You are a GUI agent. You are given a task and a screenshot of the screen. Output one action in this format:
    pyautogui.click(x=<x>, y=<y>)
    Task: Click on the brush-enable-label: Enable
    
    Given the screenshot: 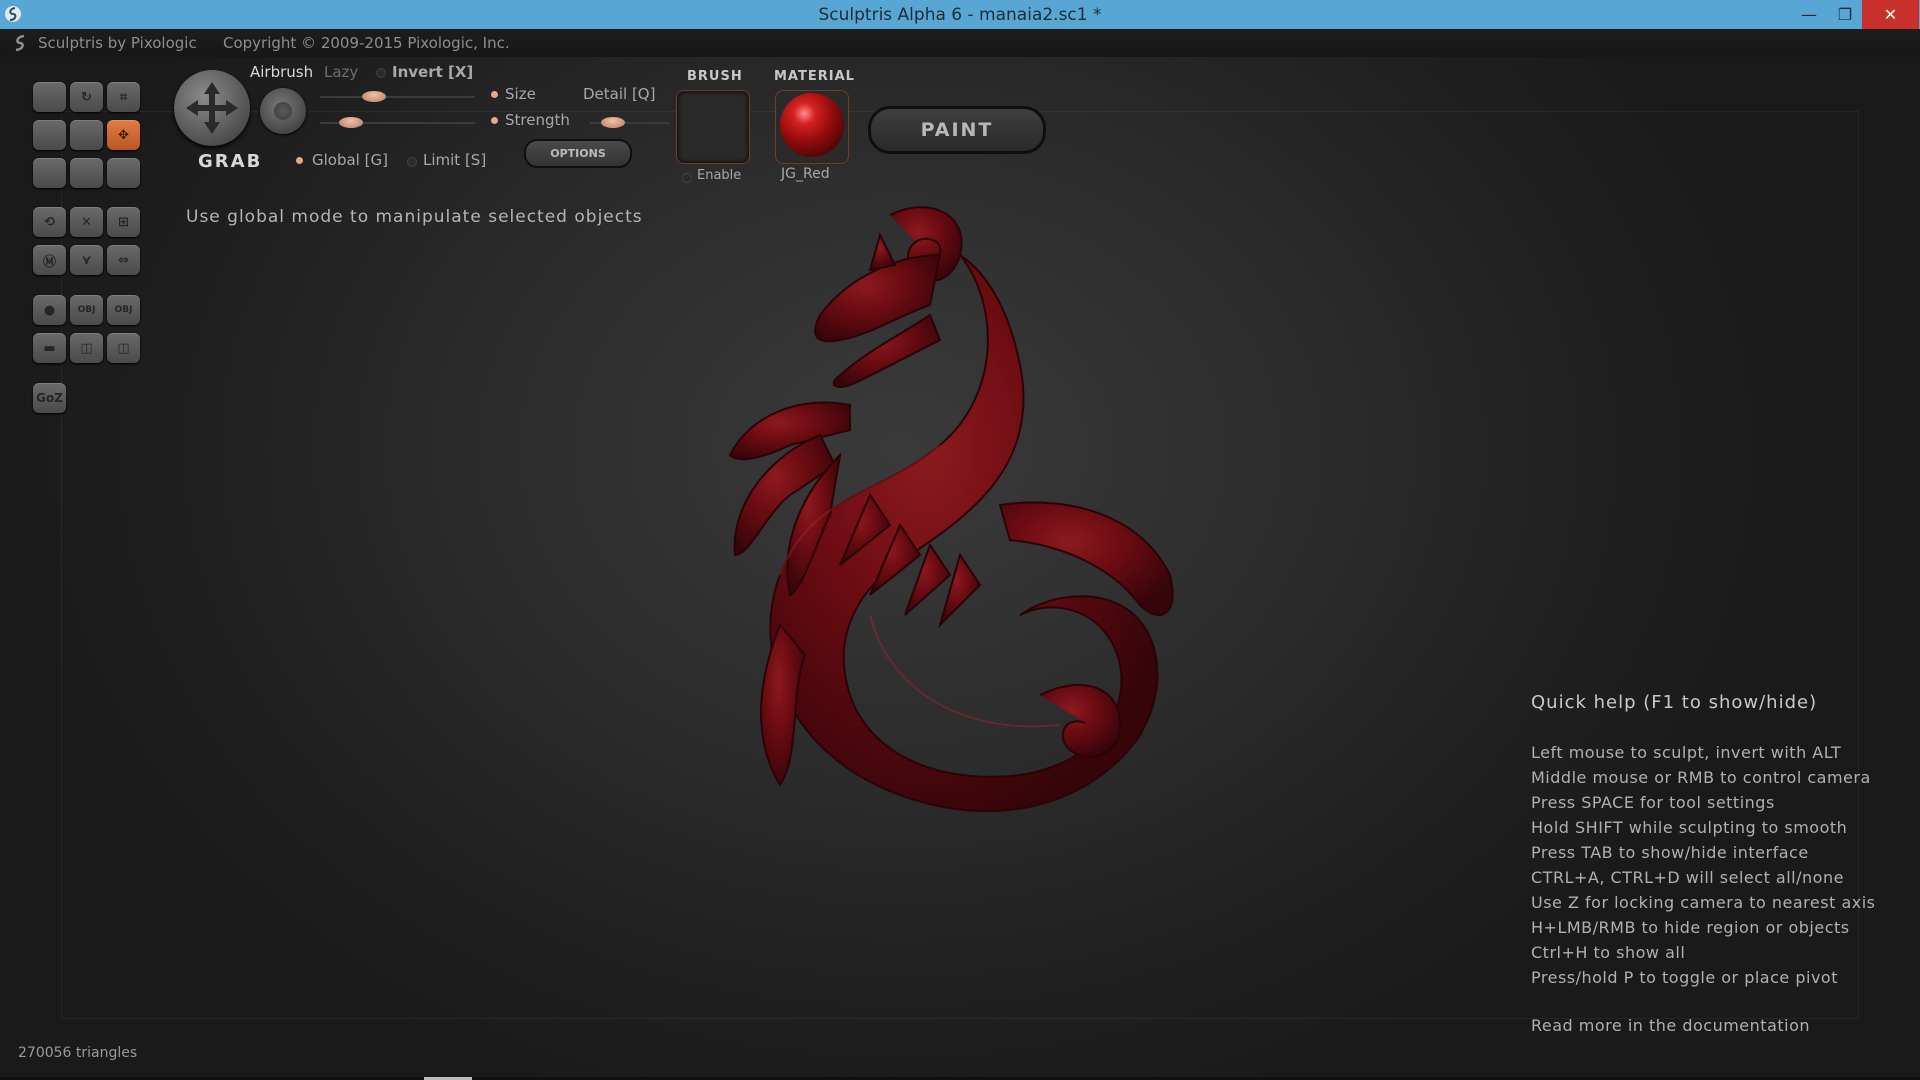 What is the action you would take?
    pyautogui.click(x=719, y=175)
    